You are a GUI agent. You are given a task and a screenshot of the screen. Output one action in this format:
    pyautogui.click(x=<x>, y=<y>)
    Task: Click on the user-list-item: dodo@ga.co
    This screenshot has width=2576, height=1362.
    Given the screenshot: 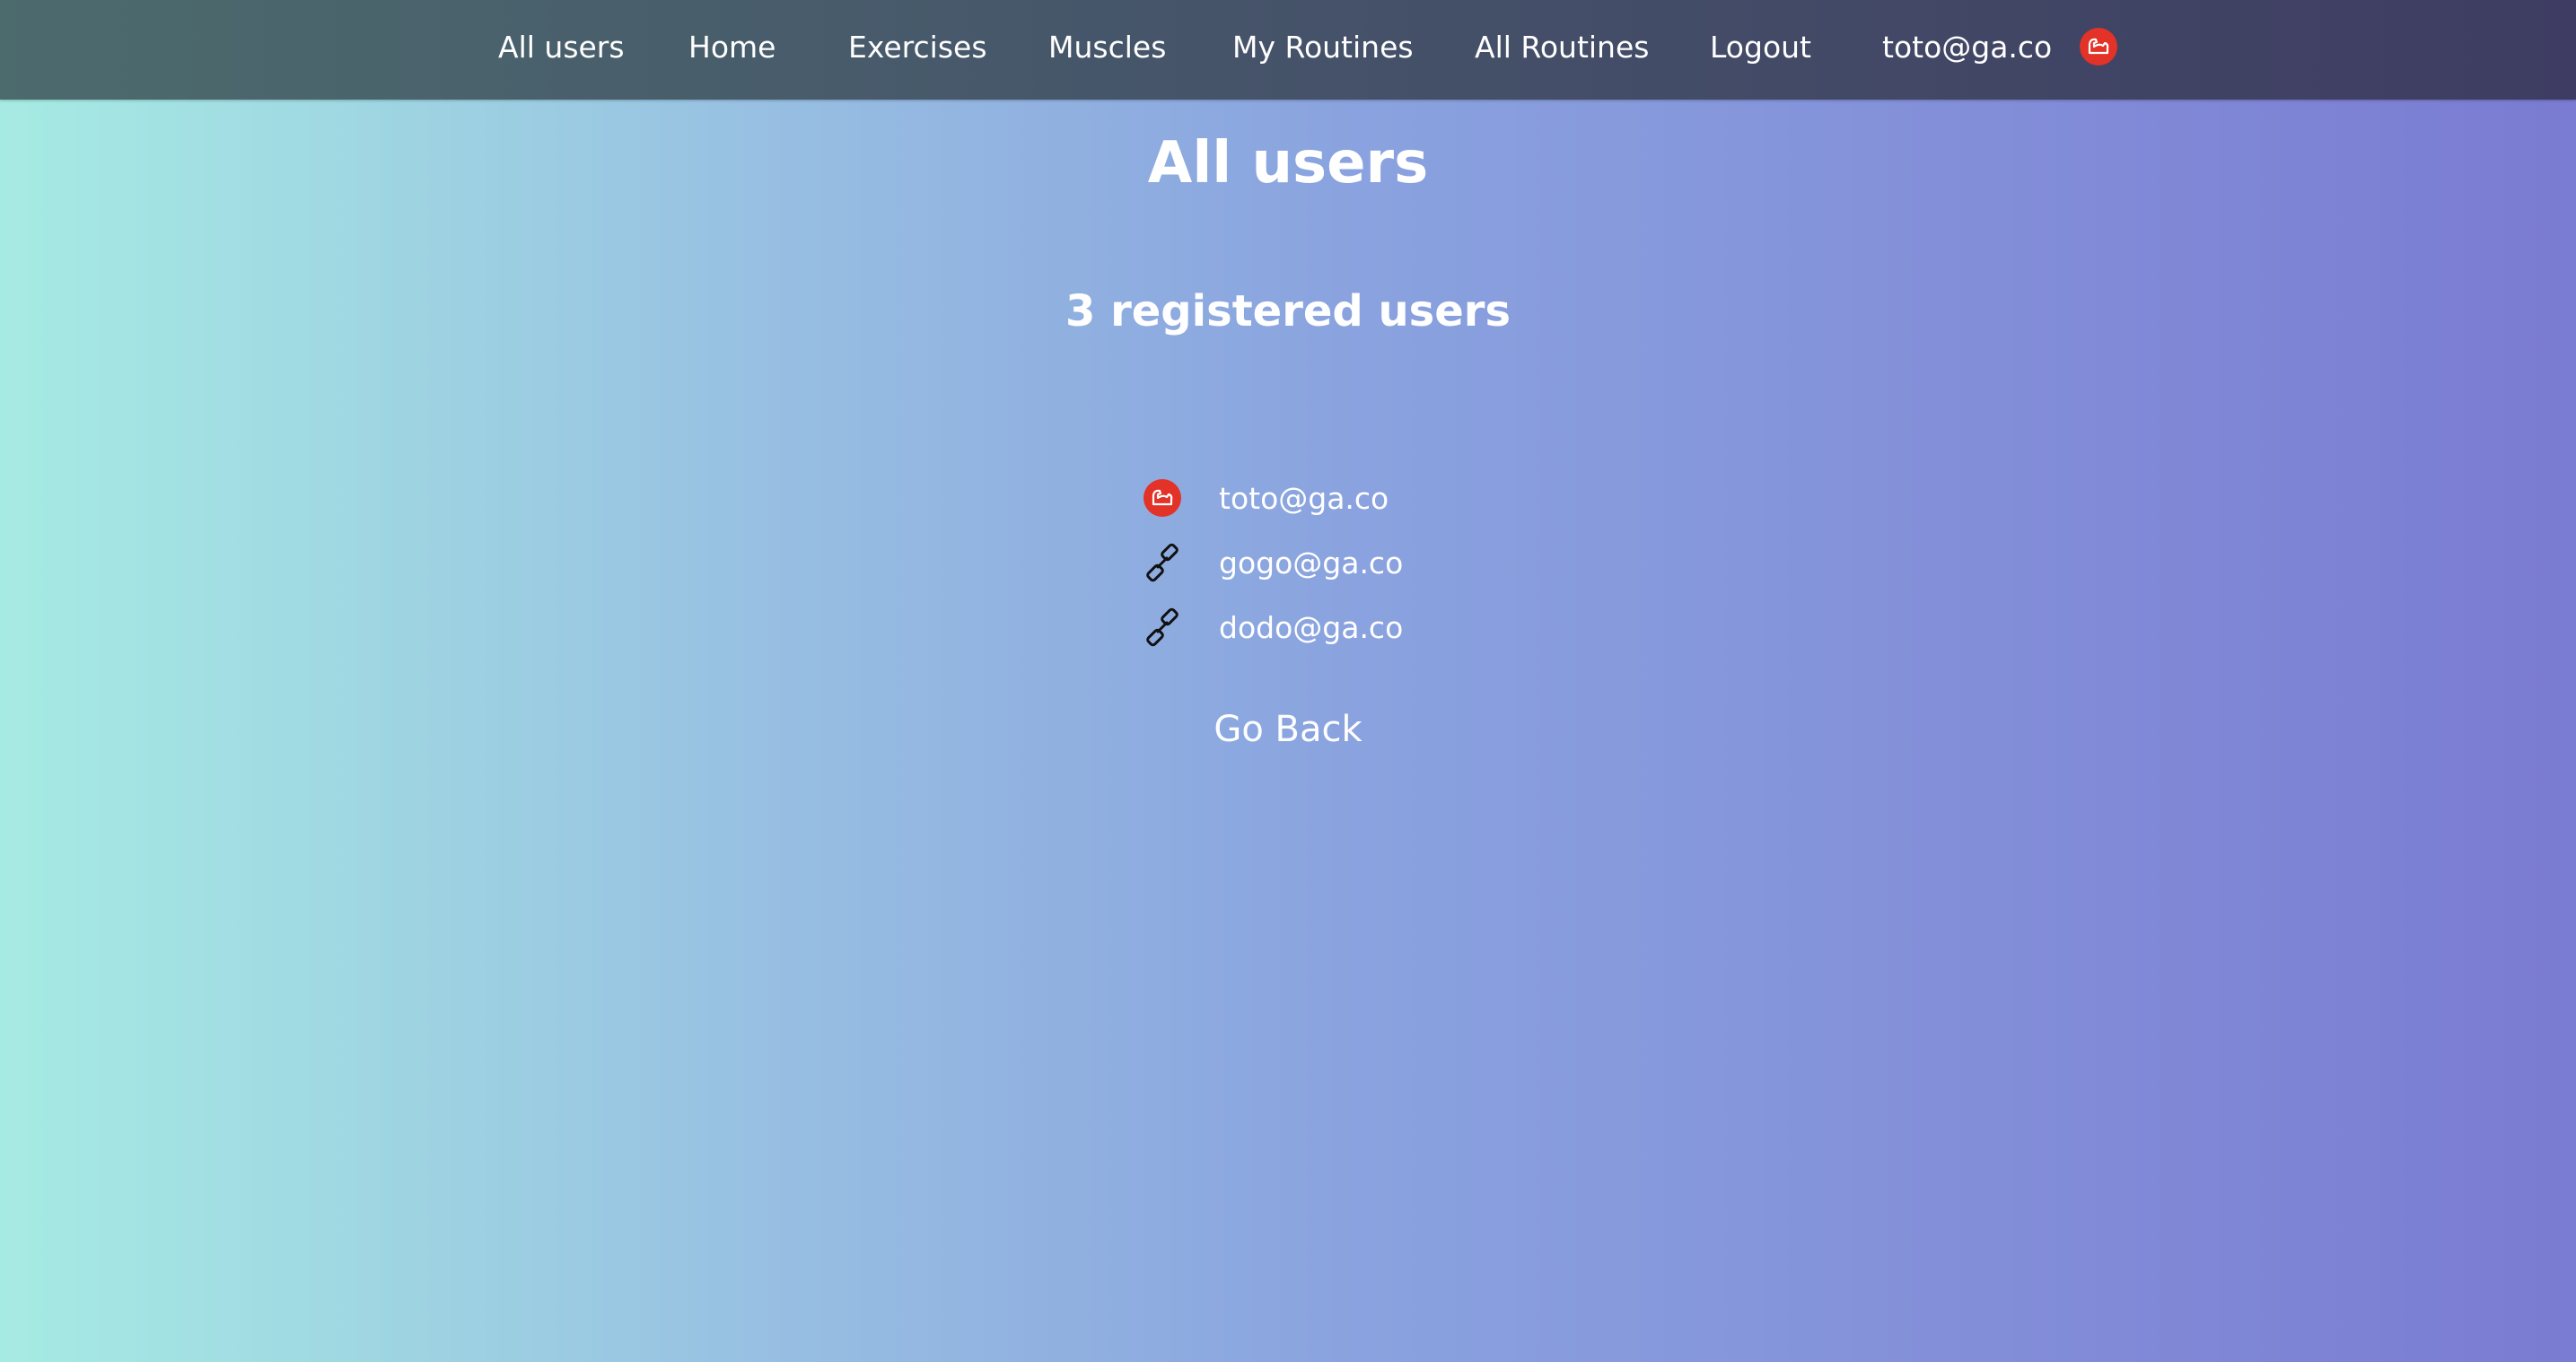 What is the action you would take?
    pyautogui.click(x=1288, y=627)
    